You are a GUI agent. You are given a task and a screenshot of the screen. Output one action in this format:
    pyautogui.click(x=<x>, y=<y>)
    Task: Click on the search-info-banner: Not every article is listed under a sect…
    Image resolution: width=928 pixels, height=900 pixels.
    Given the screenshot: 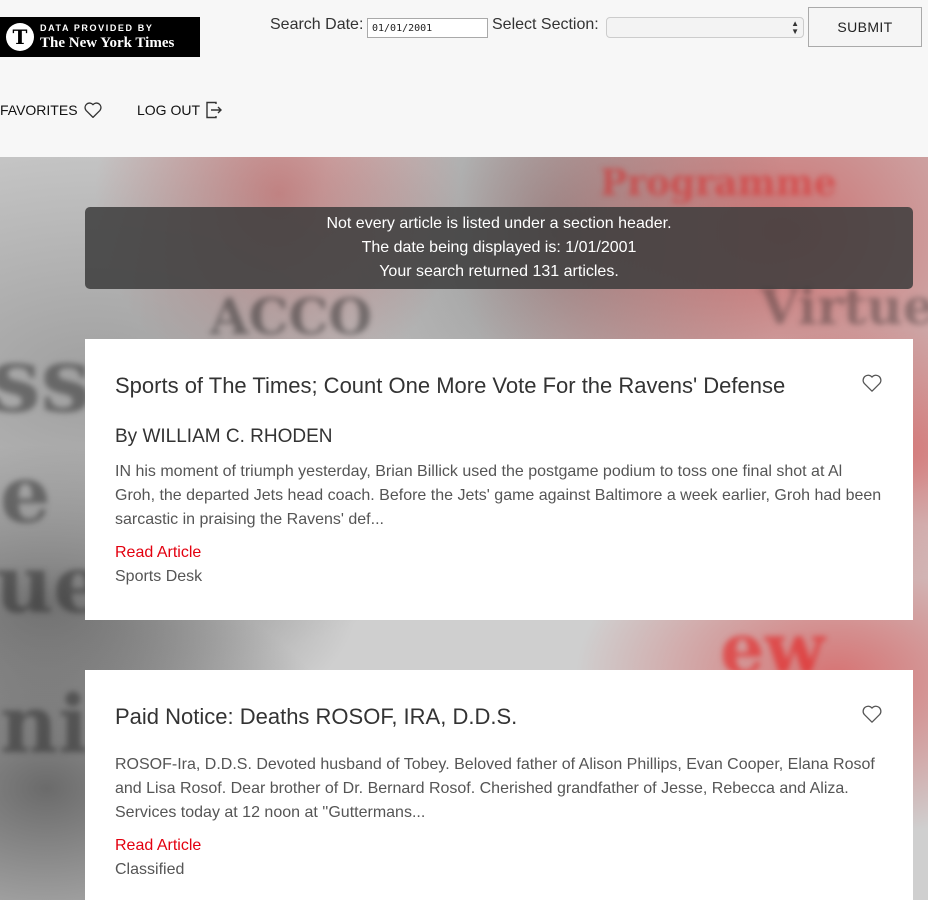 What is the action you would take?
    pyautogui.click(x=499, y=248)
    